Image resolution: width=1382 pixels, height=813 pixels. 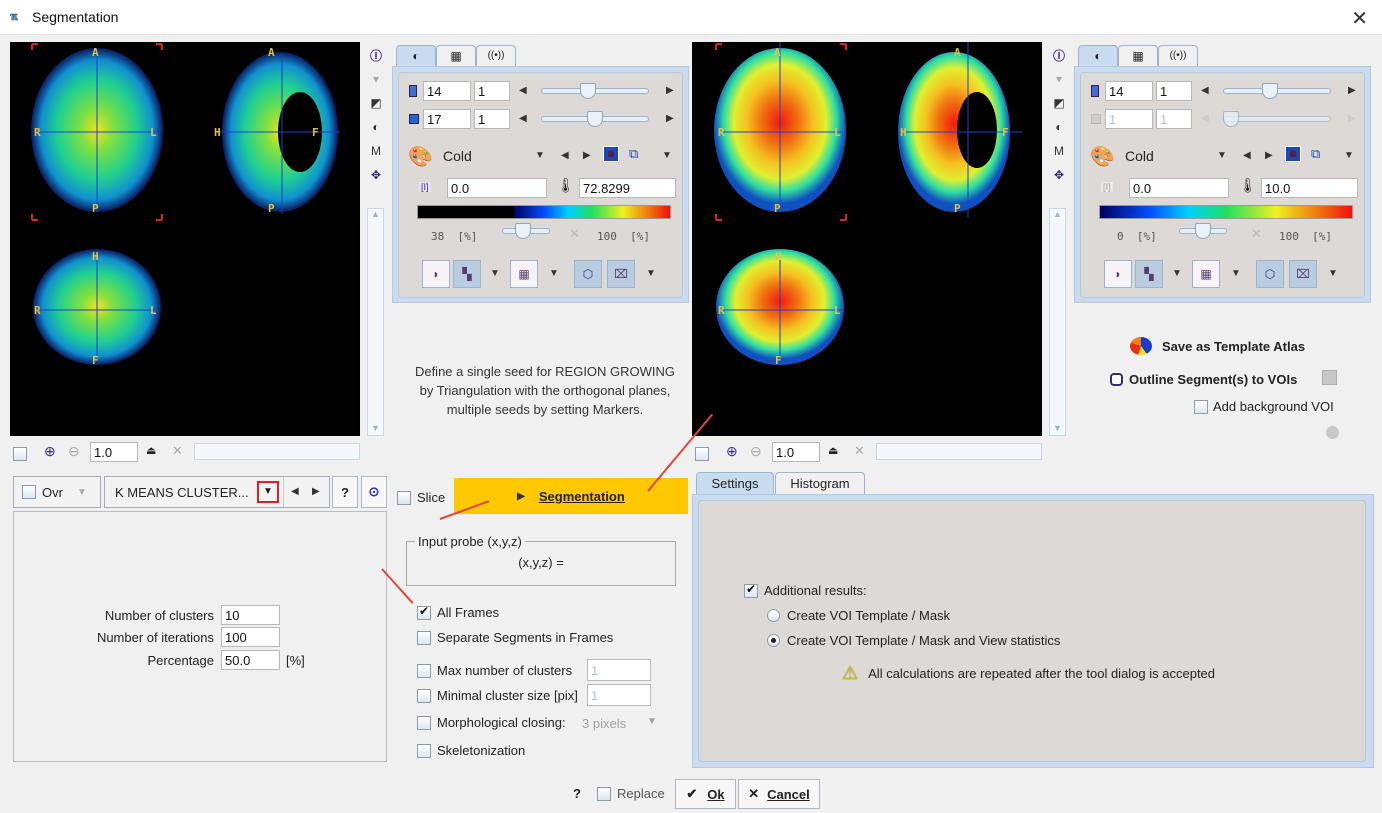 I want to click on scroll-down-icon: ▼, so click(x=375, y=428).